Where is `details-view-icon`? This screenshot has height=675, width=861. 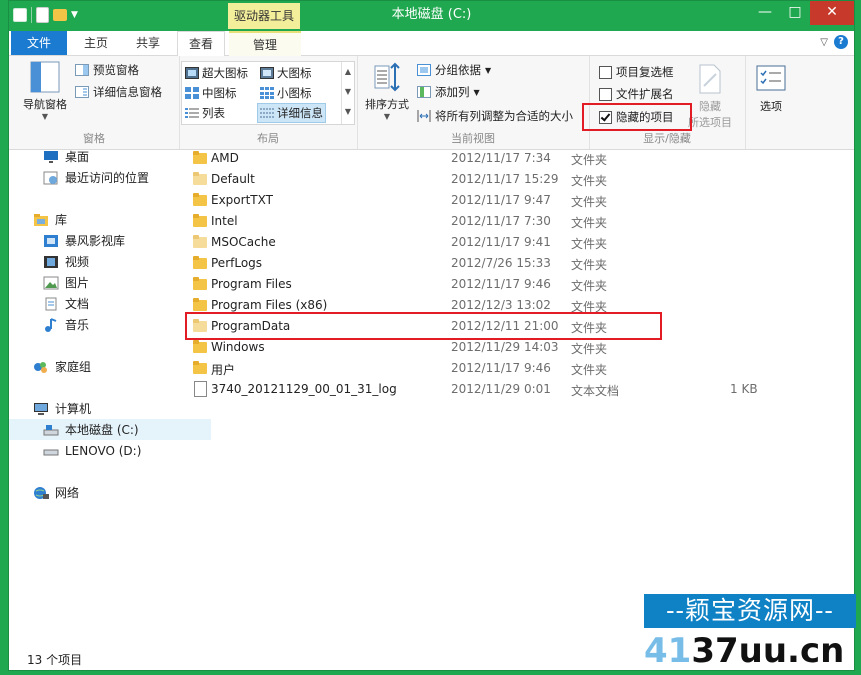 details-view-icon is located at coordinates (267, 113).